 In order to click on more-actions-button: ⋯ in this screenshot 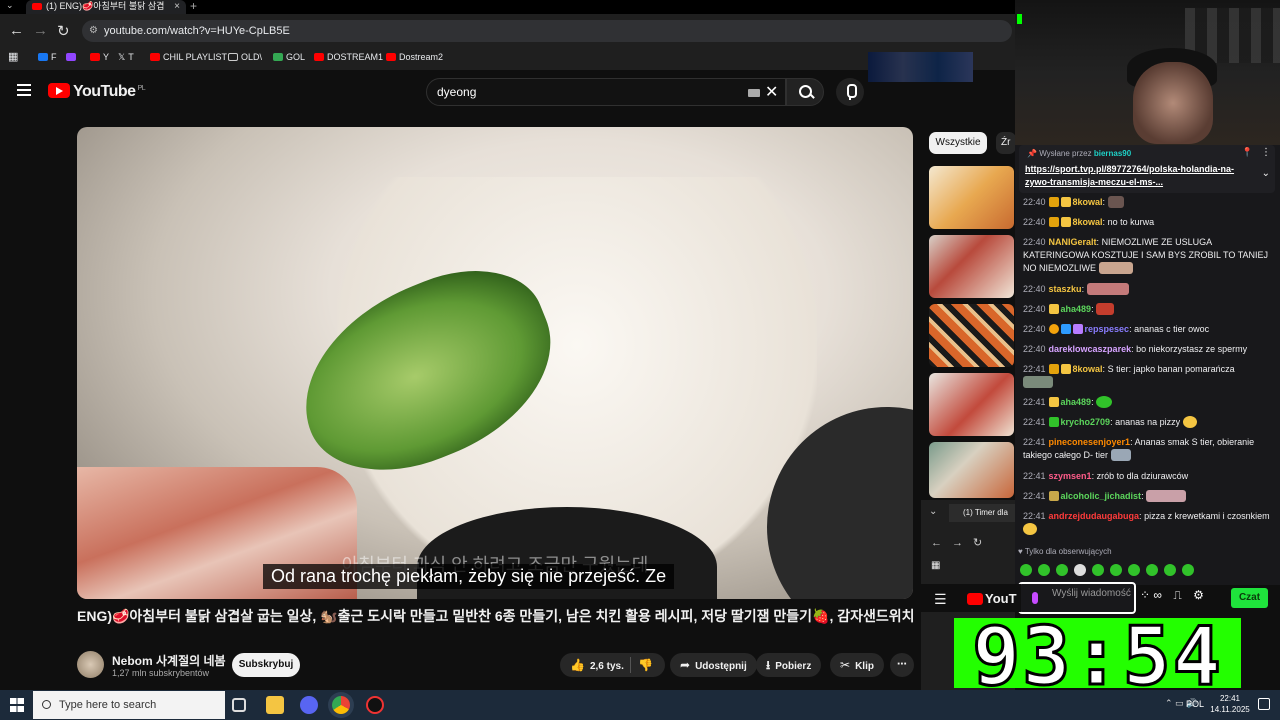, I will do `click(902, 665)`.